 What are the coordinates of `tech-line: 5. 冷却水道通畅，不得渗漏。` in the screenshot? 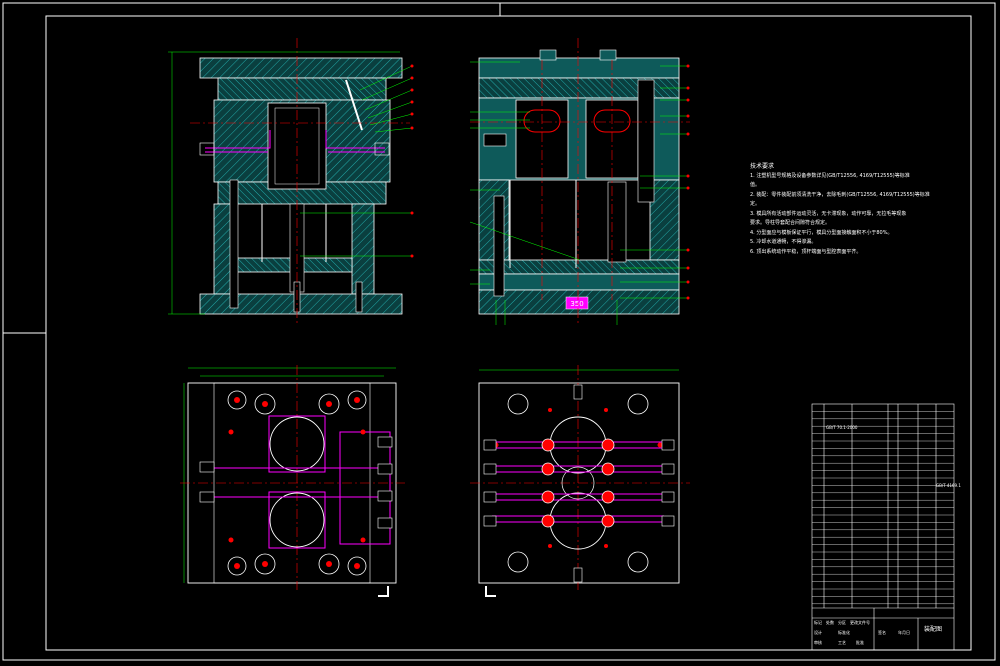 It's located at (783, 242).